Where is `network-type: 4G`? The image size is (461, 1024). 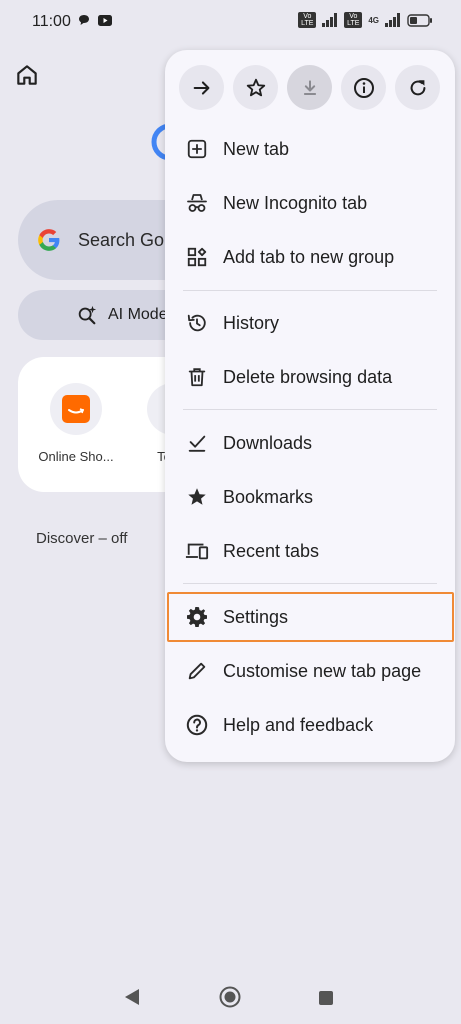 network-type: 4G is located at coordinates (373, 20).